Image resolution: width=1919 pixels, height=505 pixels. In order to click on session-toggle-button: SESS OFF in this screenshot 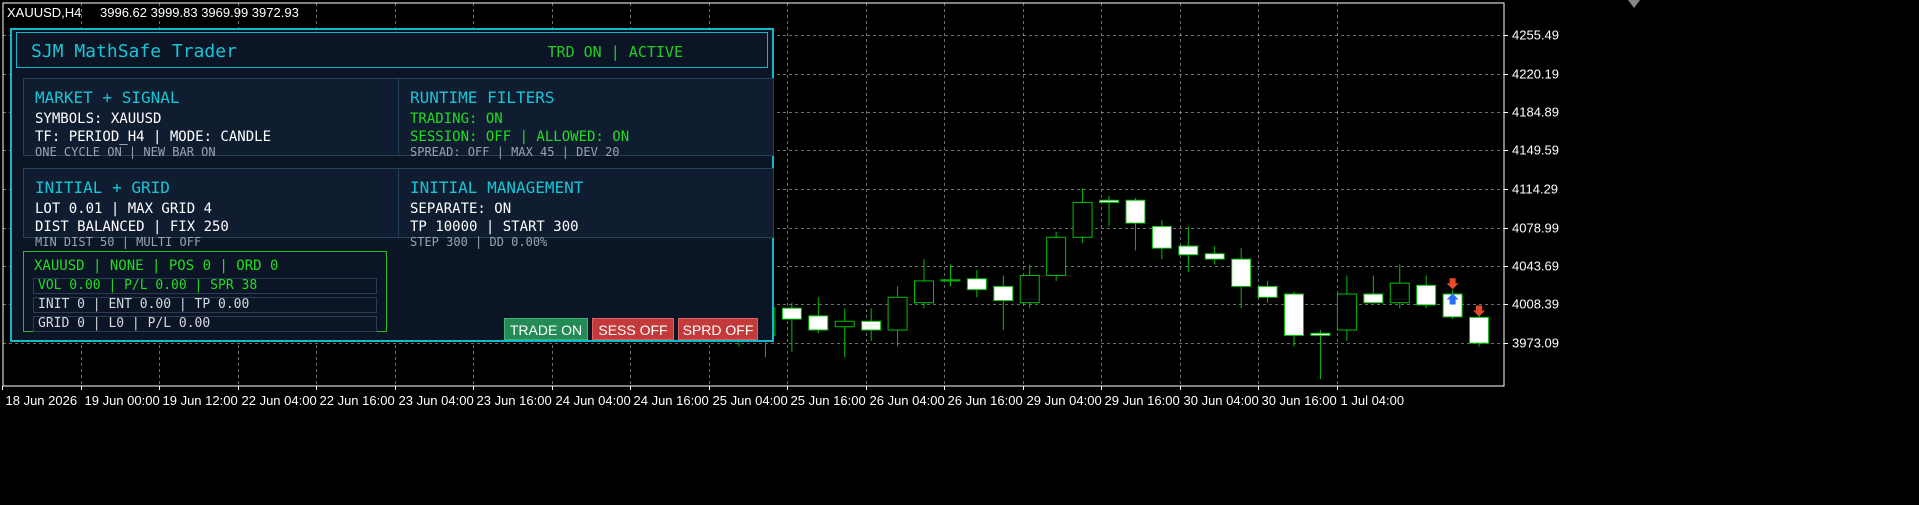, I will do `click(633, 329)`.